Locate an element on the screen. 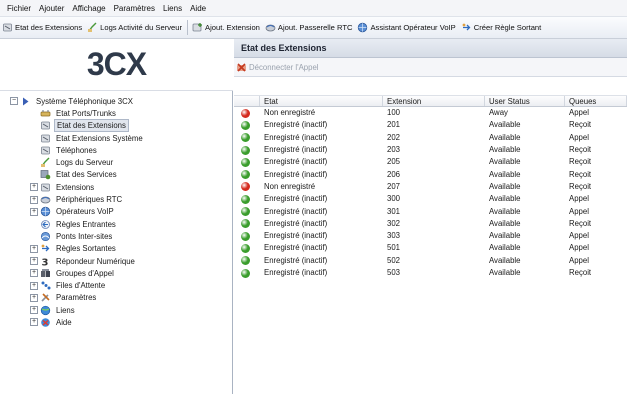 The width and height of the screenshot is (627, 394). toolbar-button-1: Logs Activité du Serveur is located at coordinates (135, 27).